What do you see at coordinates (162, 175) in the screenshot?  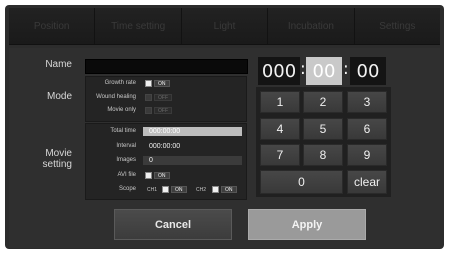 I see `avi-file-state: ON` at bounding box center [162, 175].